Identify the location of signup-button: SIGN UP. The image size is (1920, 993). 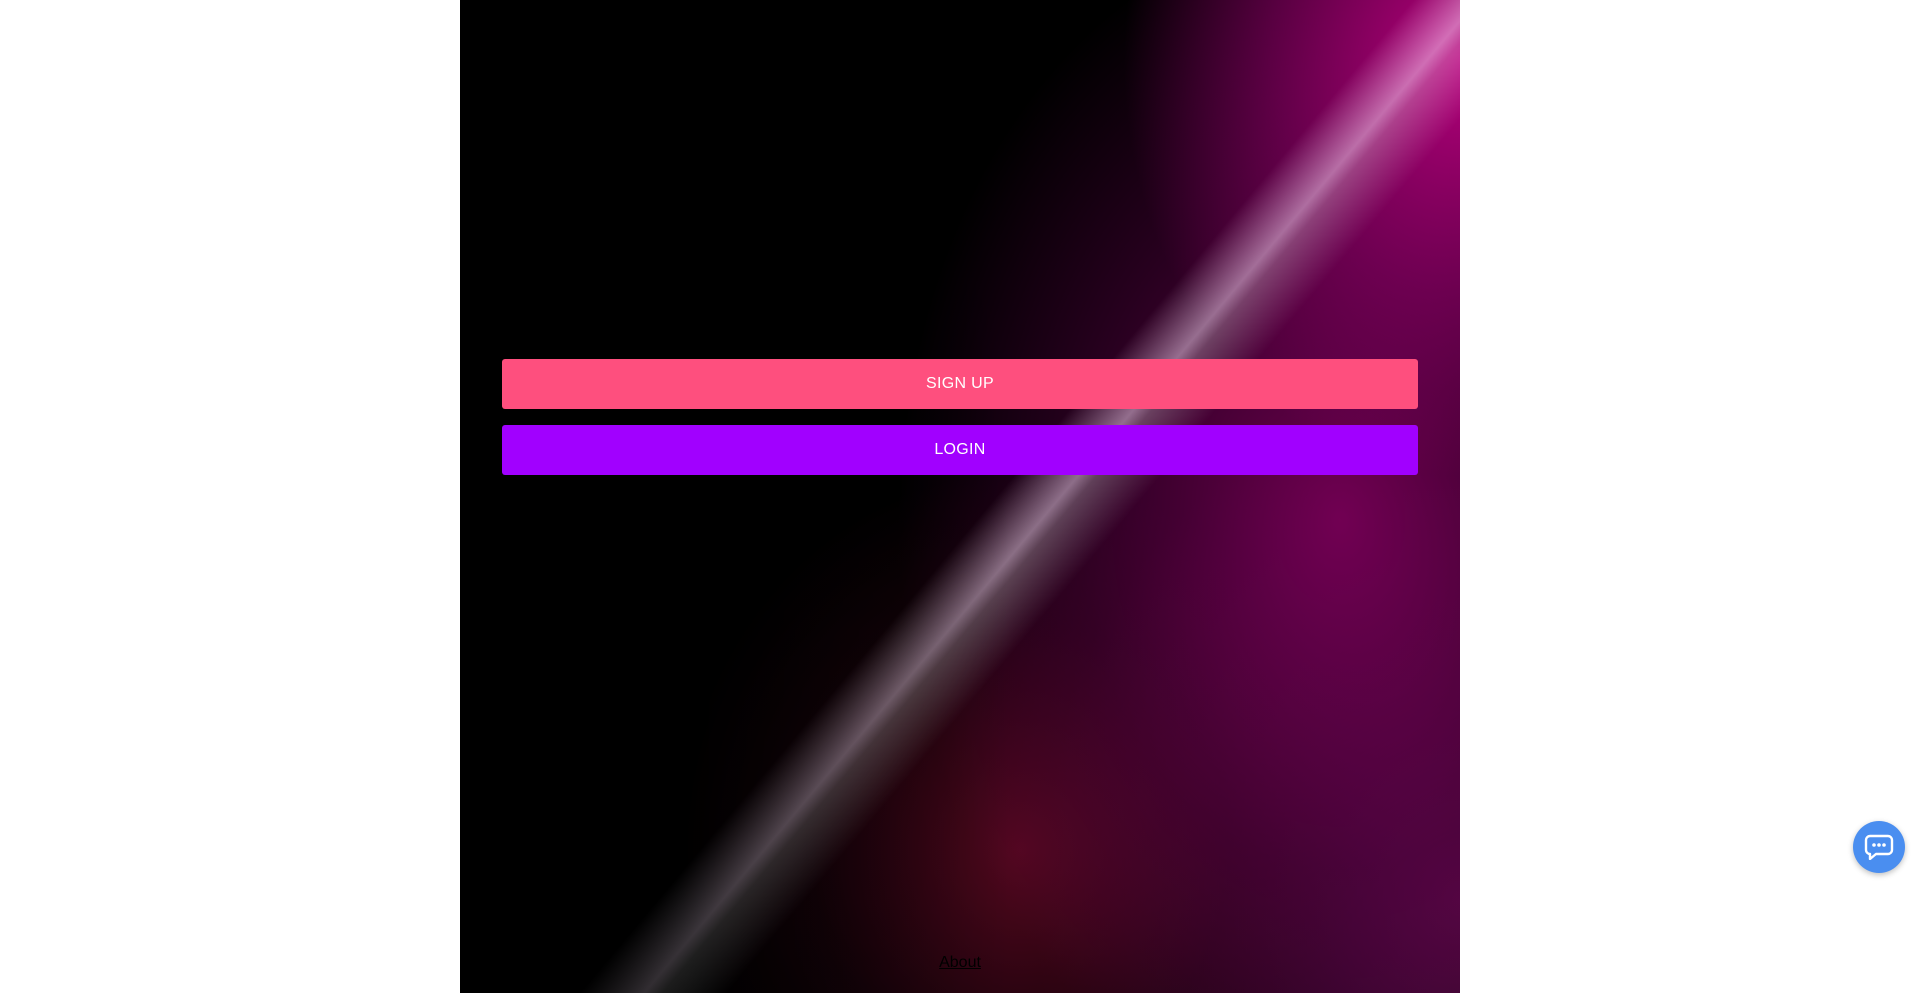
(960, 384).